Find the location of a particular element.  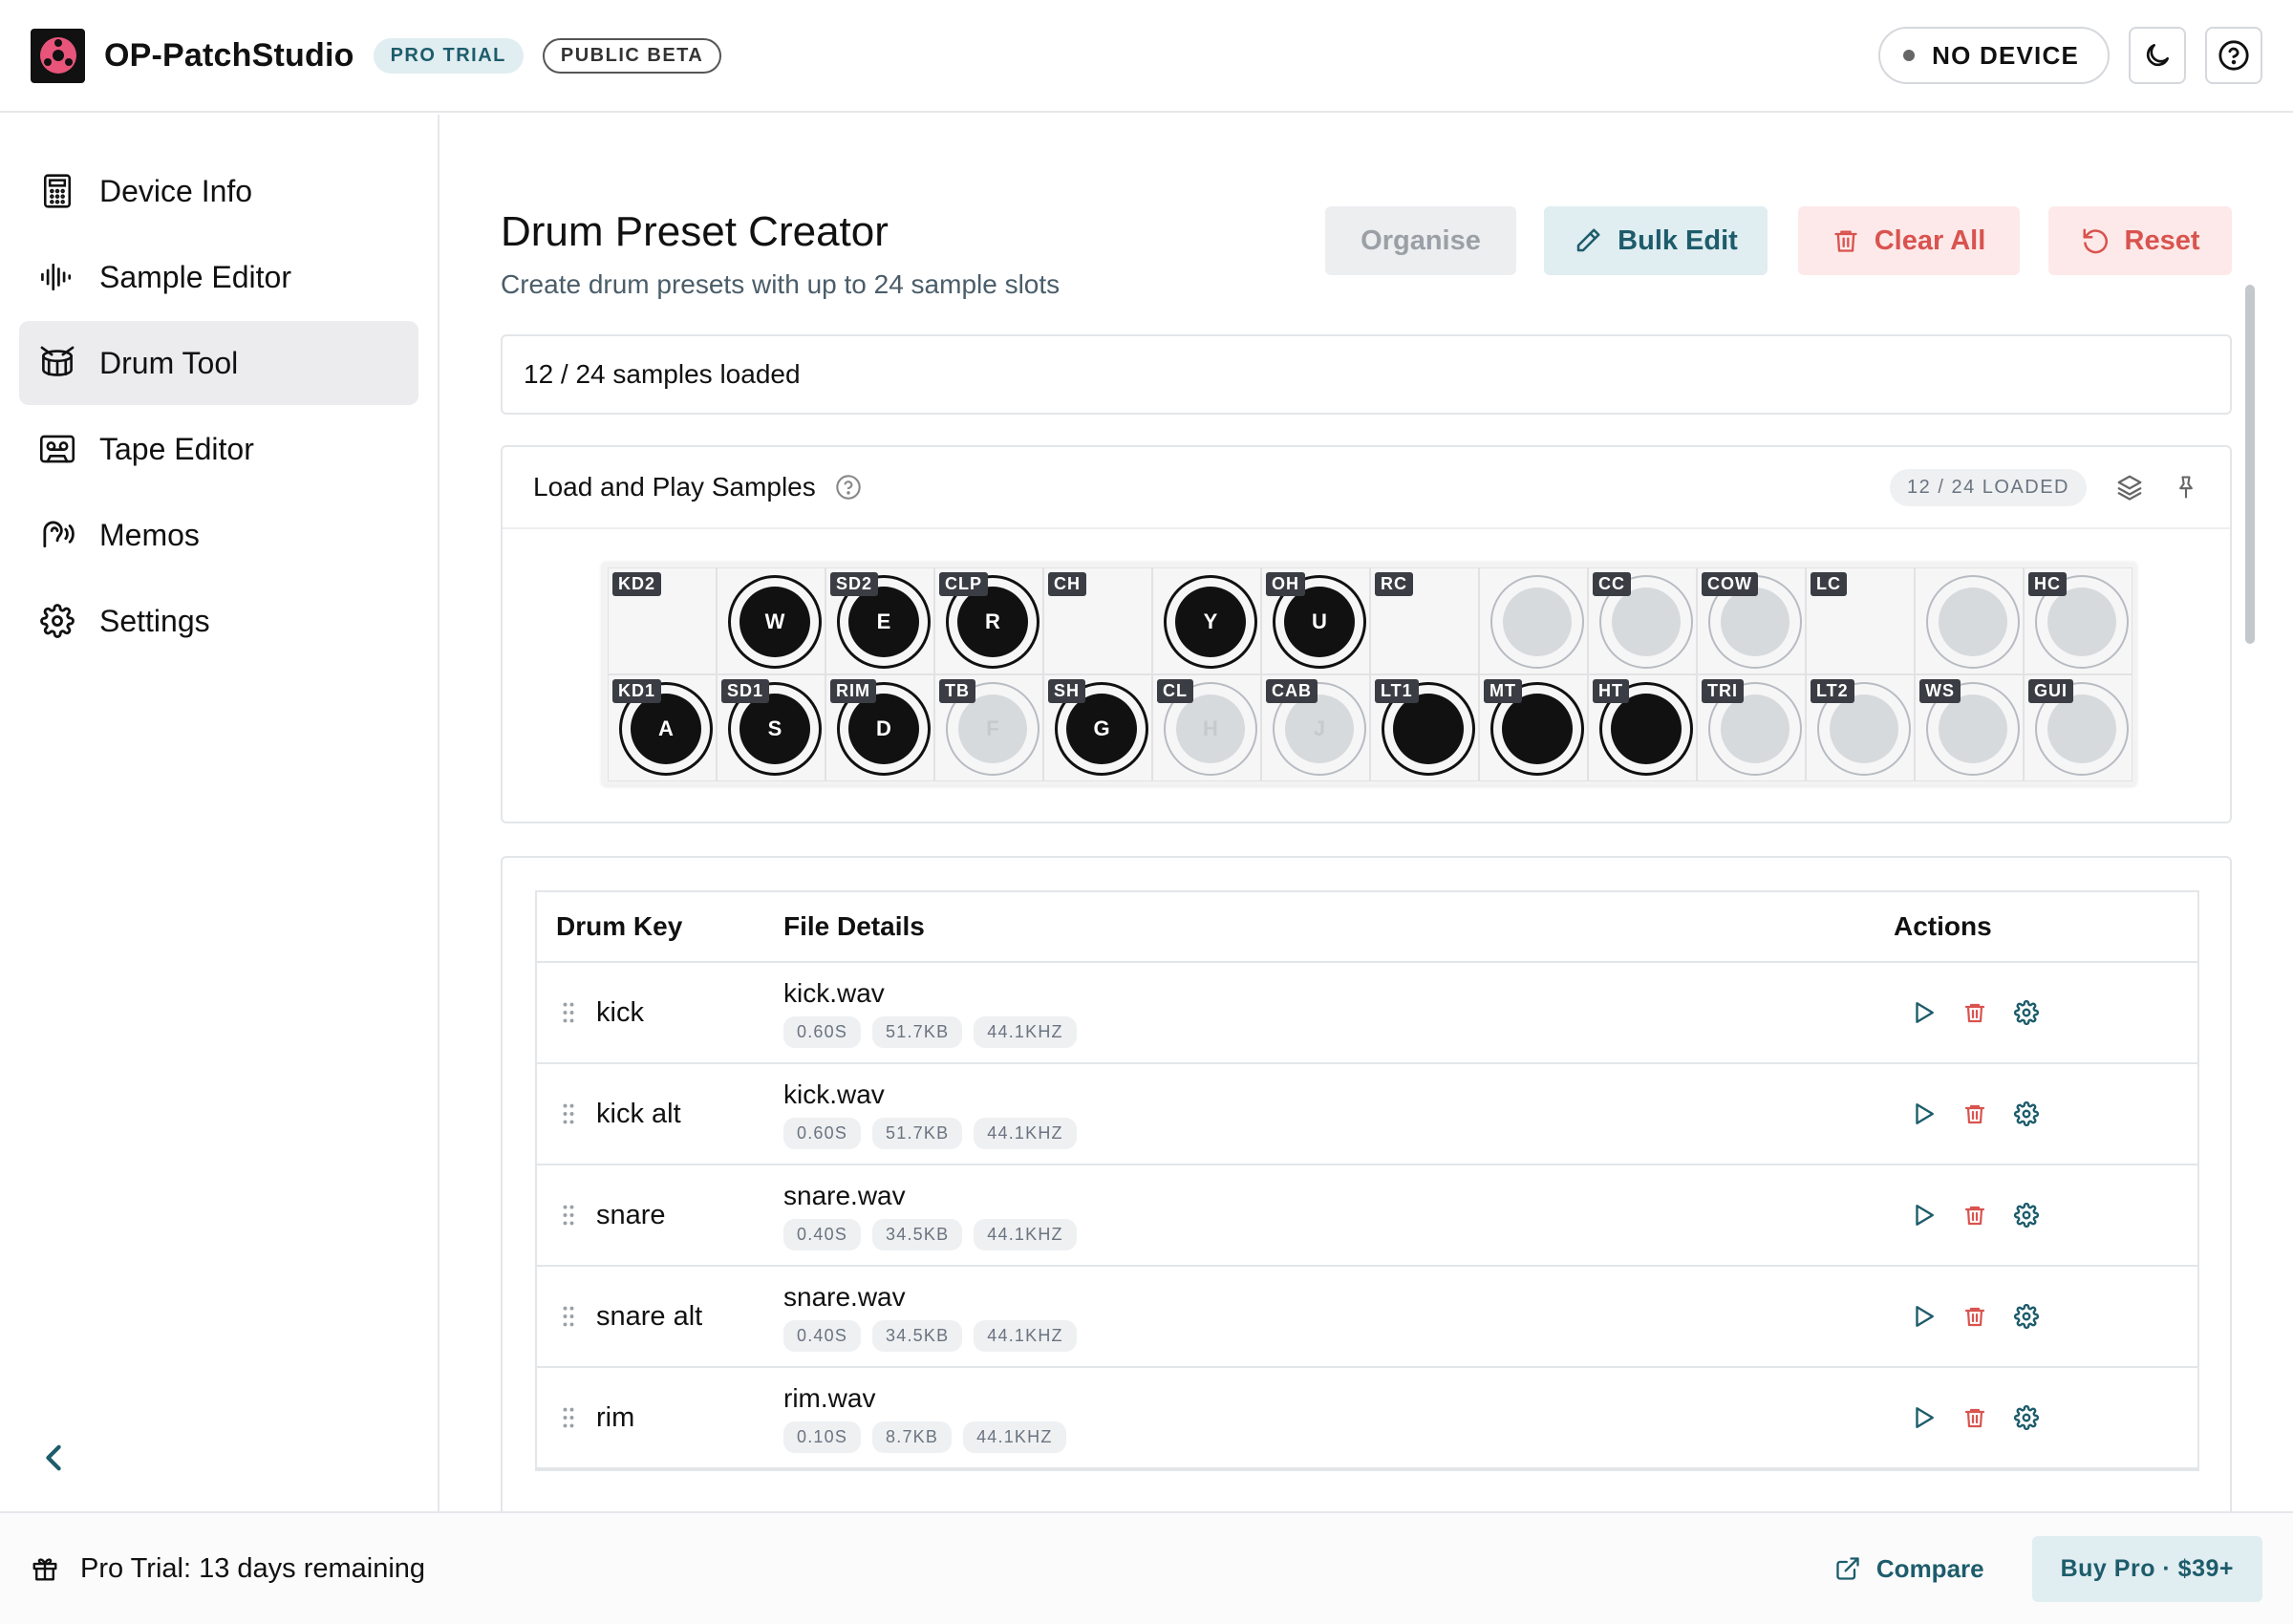

sidebar-item-device-info: Device Info is located at coordinates (218, 191).